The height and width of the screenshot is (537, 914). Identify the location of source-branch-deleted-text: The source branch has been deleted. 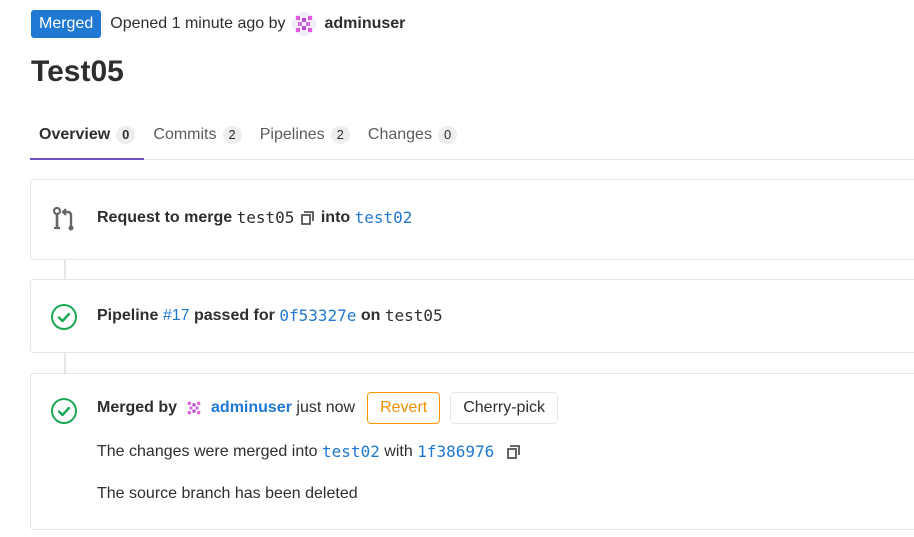
(227, 493).